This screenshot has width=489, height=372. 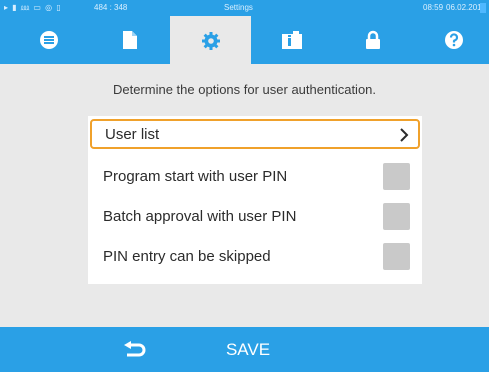 What do you see at coordinates (187, 256) in the screenshot?
I see `option-label: PIN entry can be skipped` at bounding box center [187, 256].